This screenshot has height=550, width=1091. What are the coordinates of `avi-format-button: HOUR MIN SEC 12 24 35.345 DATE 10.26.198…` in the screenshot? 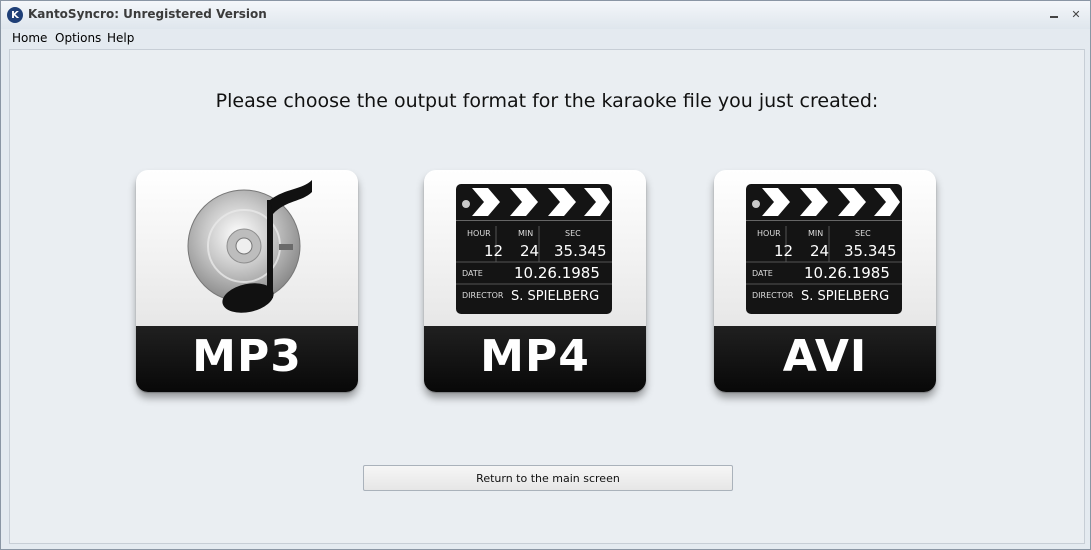 It's located at (825, 281).